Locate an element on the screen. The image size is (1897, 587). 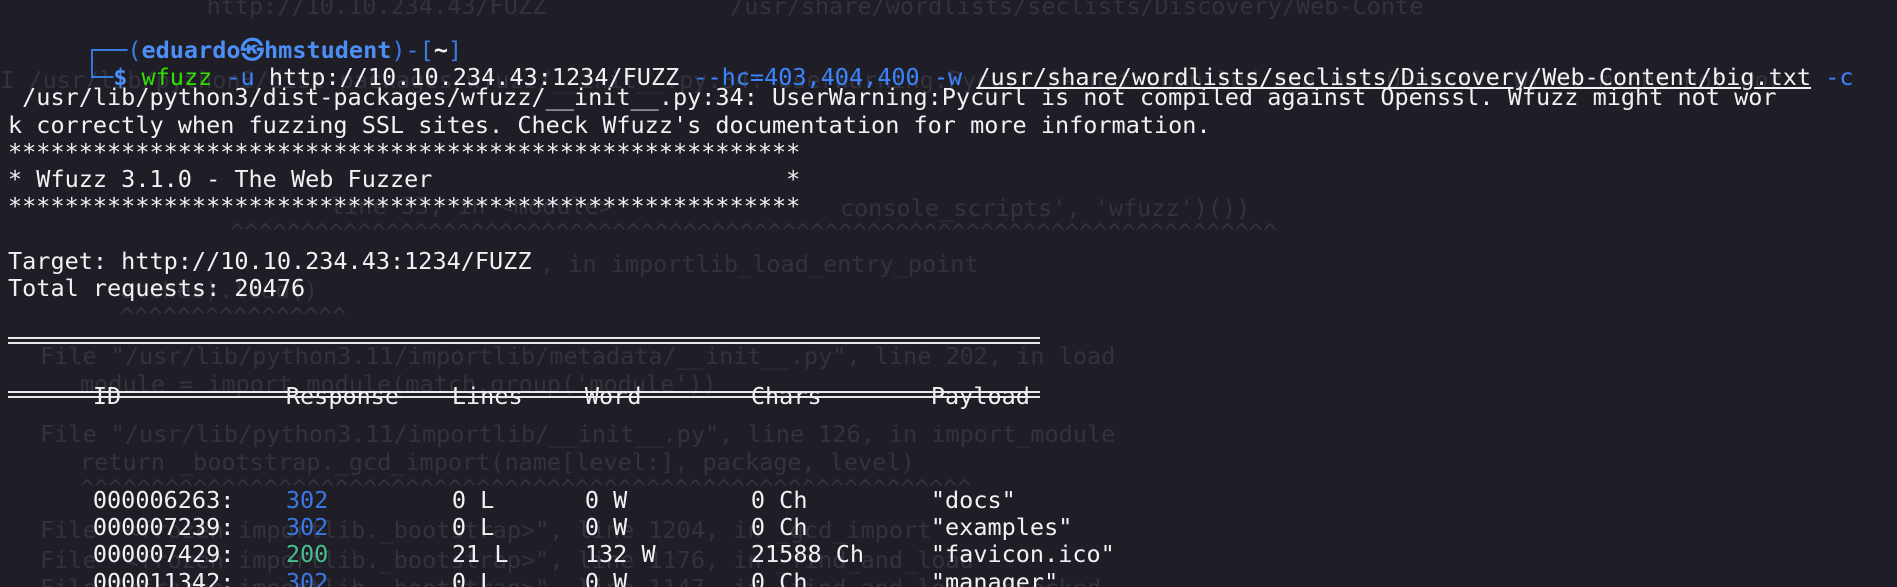
summary-target: Target: http://10.10.234.43:1234/FUZZ is located at coordinates (270, 260).